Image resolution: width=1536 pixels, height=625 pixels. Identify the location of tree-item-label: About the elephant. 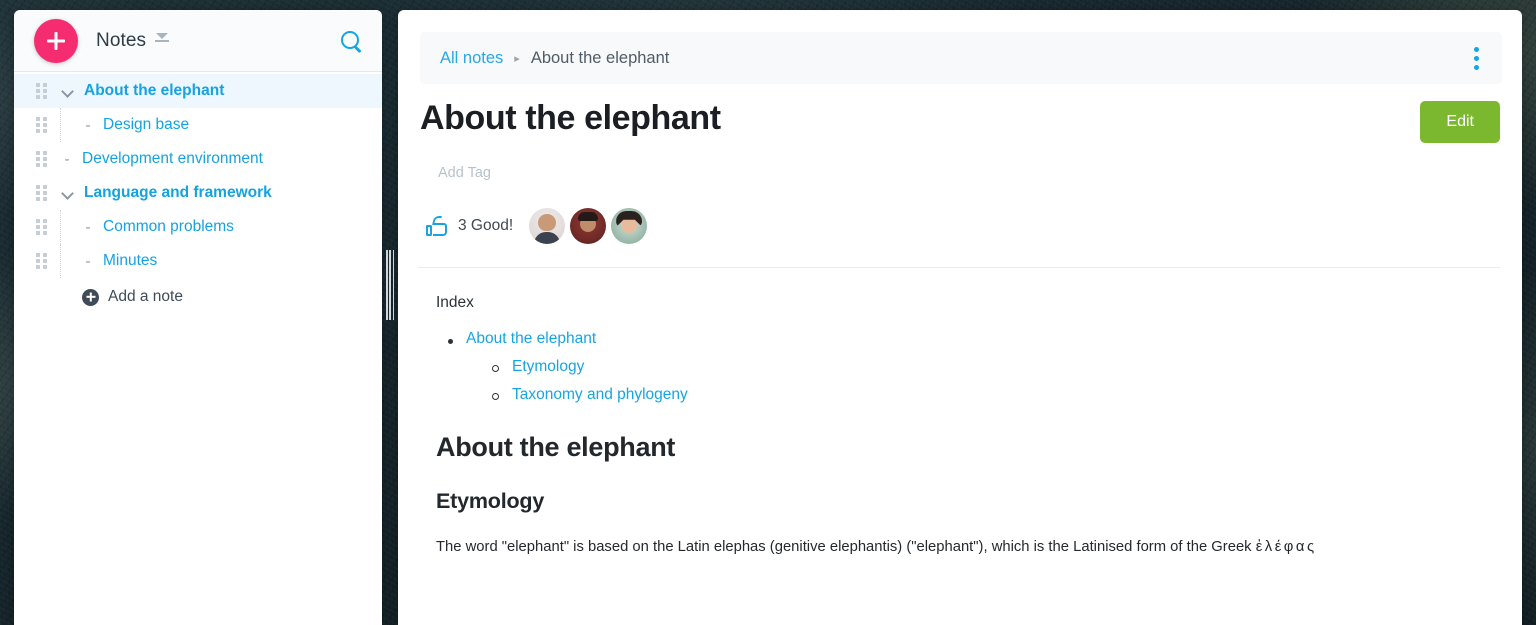
(154, 90).